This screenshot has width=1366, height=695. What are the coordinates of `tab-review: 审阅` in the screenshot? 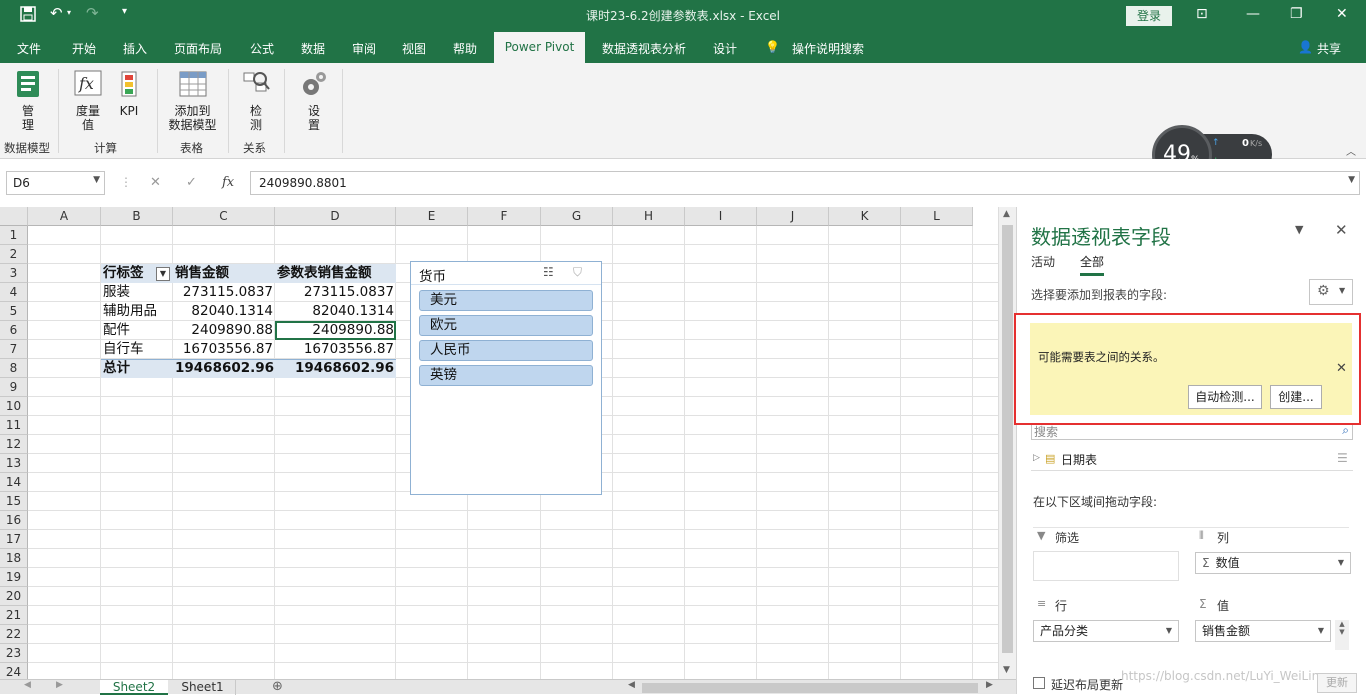 It's located at (364, 48).